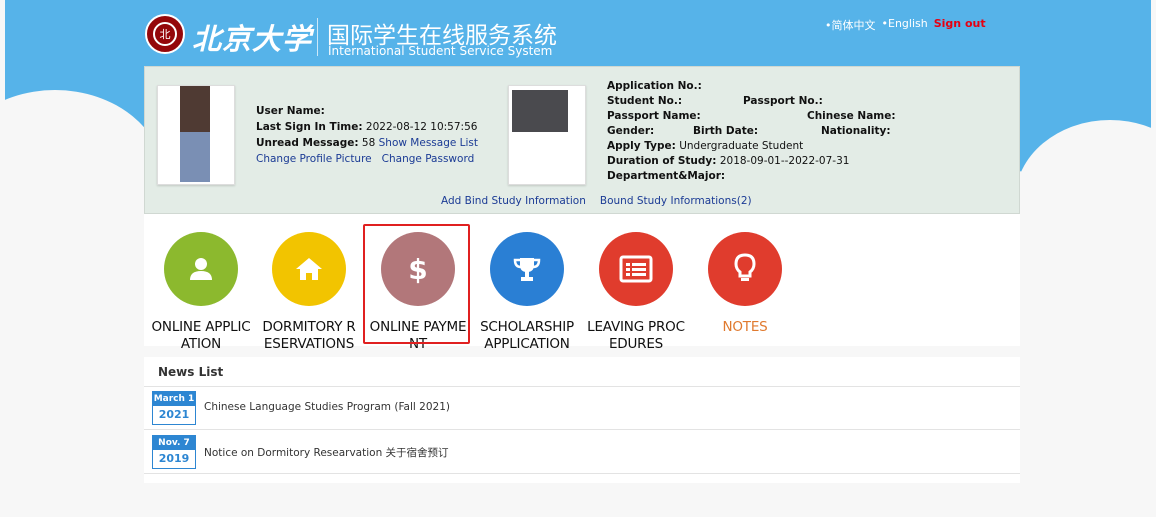 The image size is (1156, 517). What do you see at coordinates (252, 39) in the screenshot?
I see `university-logo-text: 北京大学` at bounding box center [252, 39].